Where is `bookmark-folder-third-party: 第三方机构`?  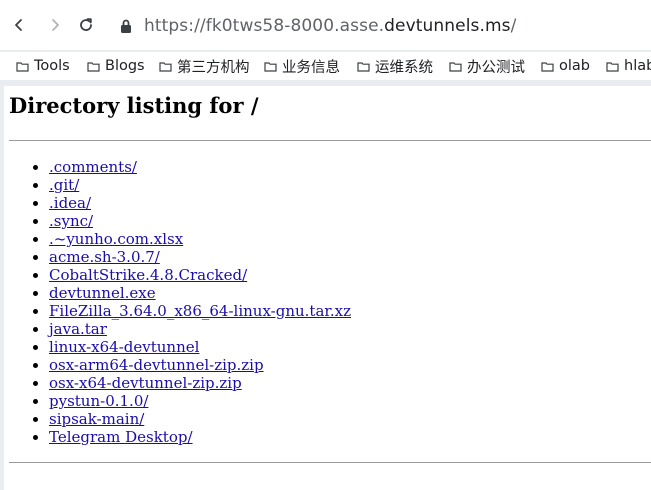
bookmark-folder-third-party: 第三方机构 is located at coordinates (204, 66).